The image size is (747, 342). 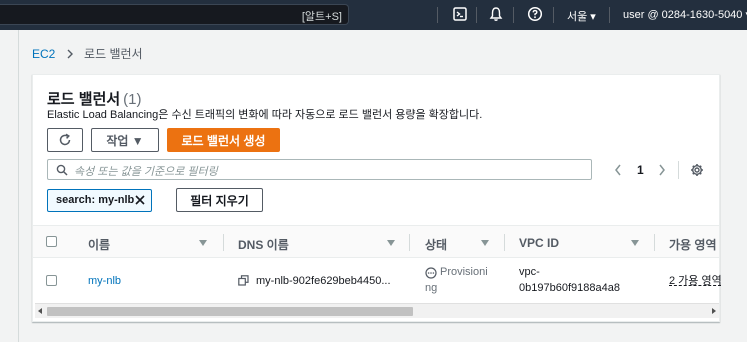 I want to click on previous-page-icon, so click(x=618, y=170).